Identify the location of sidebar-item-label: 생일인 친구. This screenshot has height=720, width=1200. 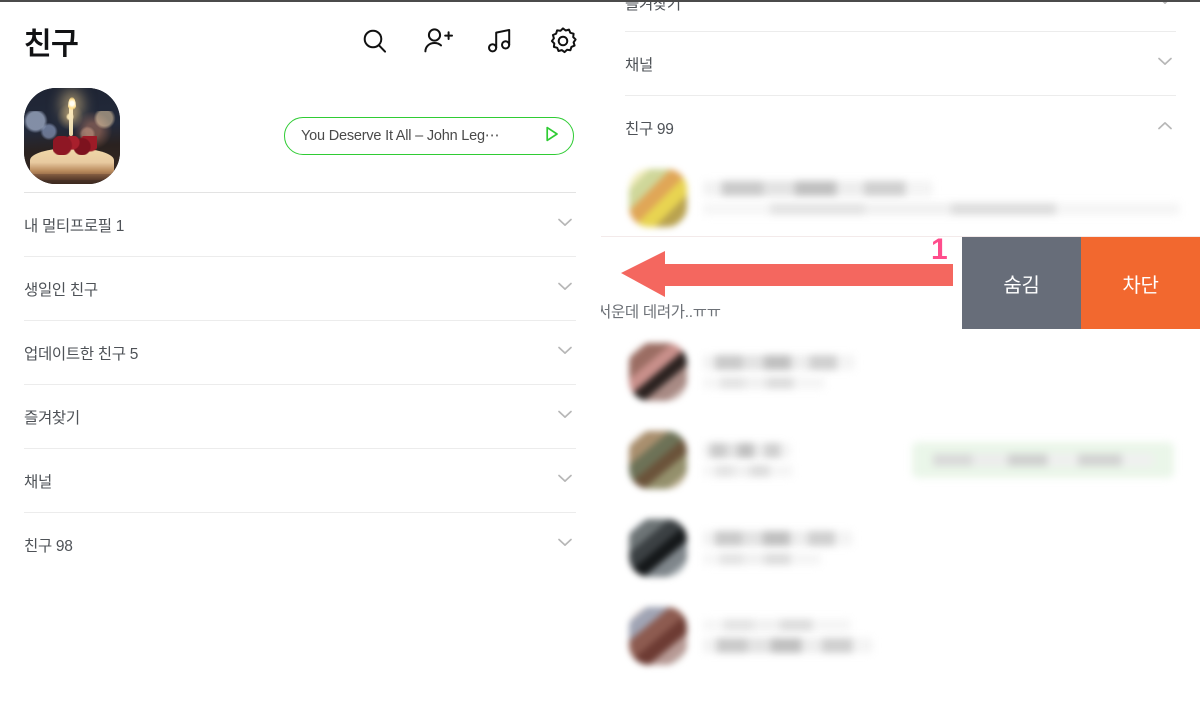
(61, 290).